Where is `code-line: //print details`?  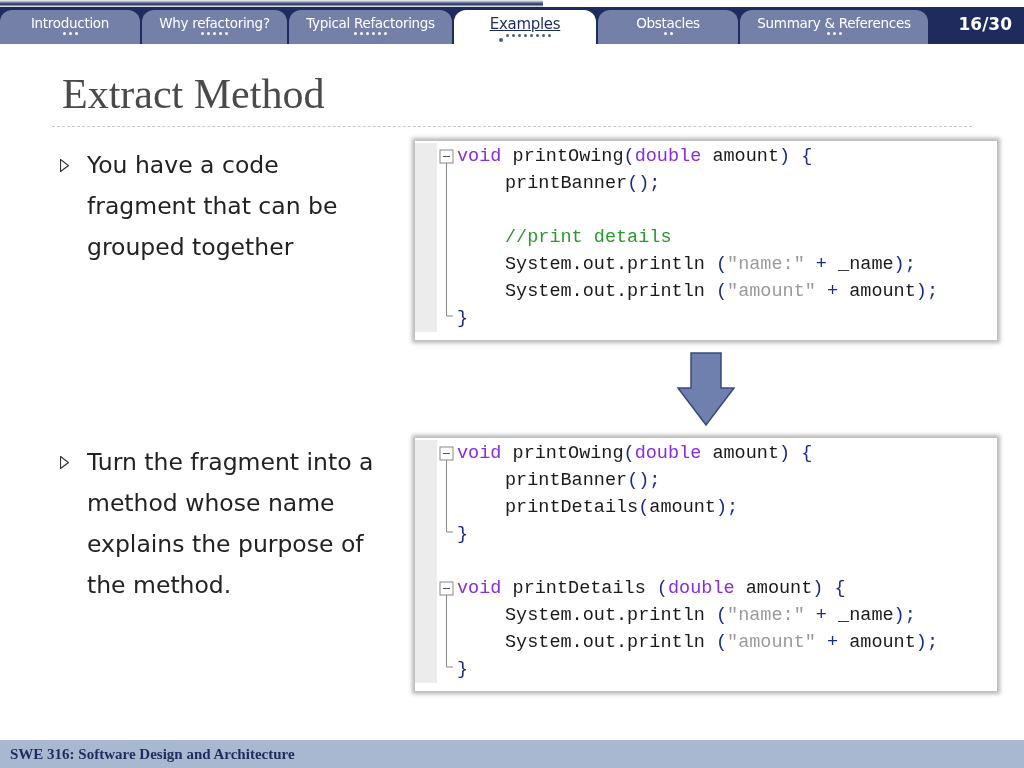 code-line: //print details is located at coordinates (588, 238).